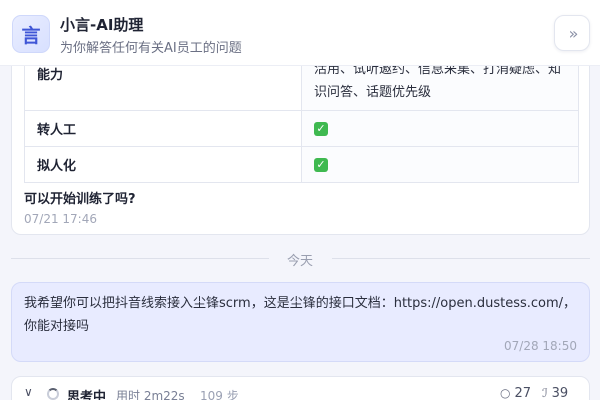 The image size is (600, 400). Describe the element at coordinates (163, 128) in the screenshot. I see `table-cell-key: 转人工` at that location.